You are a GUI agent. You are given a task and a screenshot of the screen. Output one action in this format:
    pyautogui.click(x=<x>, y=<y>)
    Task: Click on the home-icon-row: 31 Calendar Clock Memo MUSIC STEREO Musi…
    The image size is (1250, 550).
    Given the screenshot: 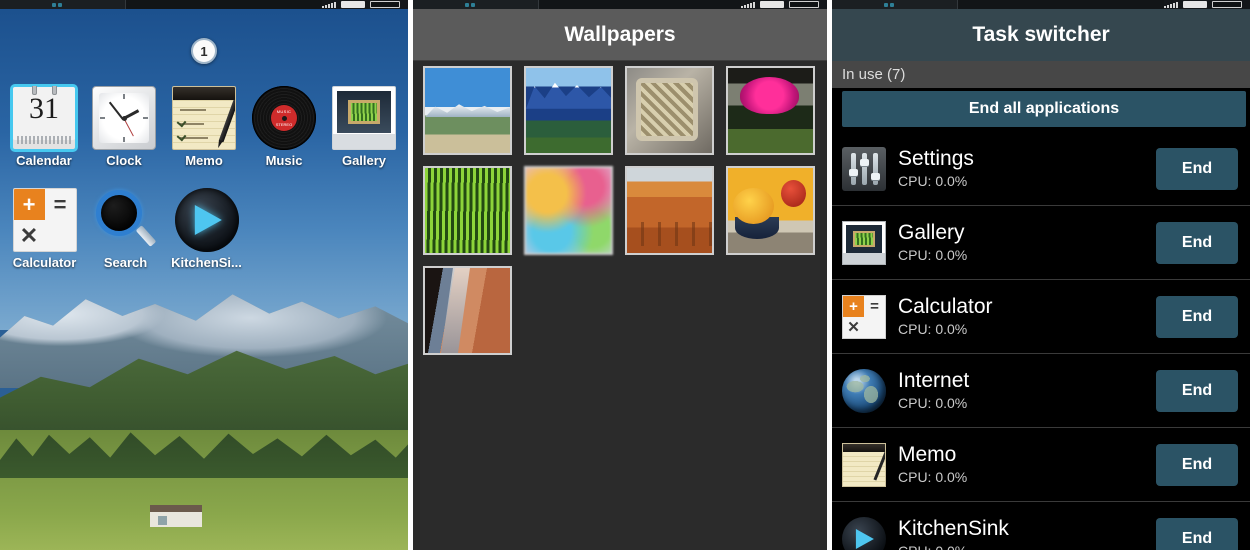 What is the action you would take?
    pyautogui.click(x=204, y=126)
    